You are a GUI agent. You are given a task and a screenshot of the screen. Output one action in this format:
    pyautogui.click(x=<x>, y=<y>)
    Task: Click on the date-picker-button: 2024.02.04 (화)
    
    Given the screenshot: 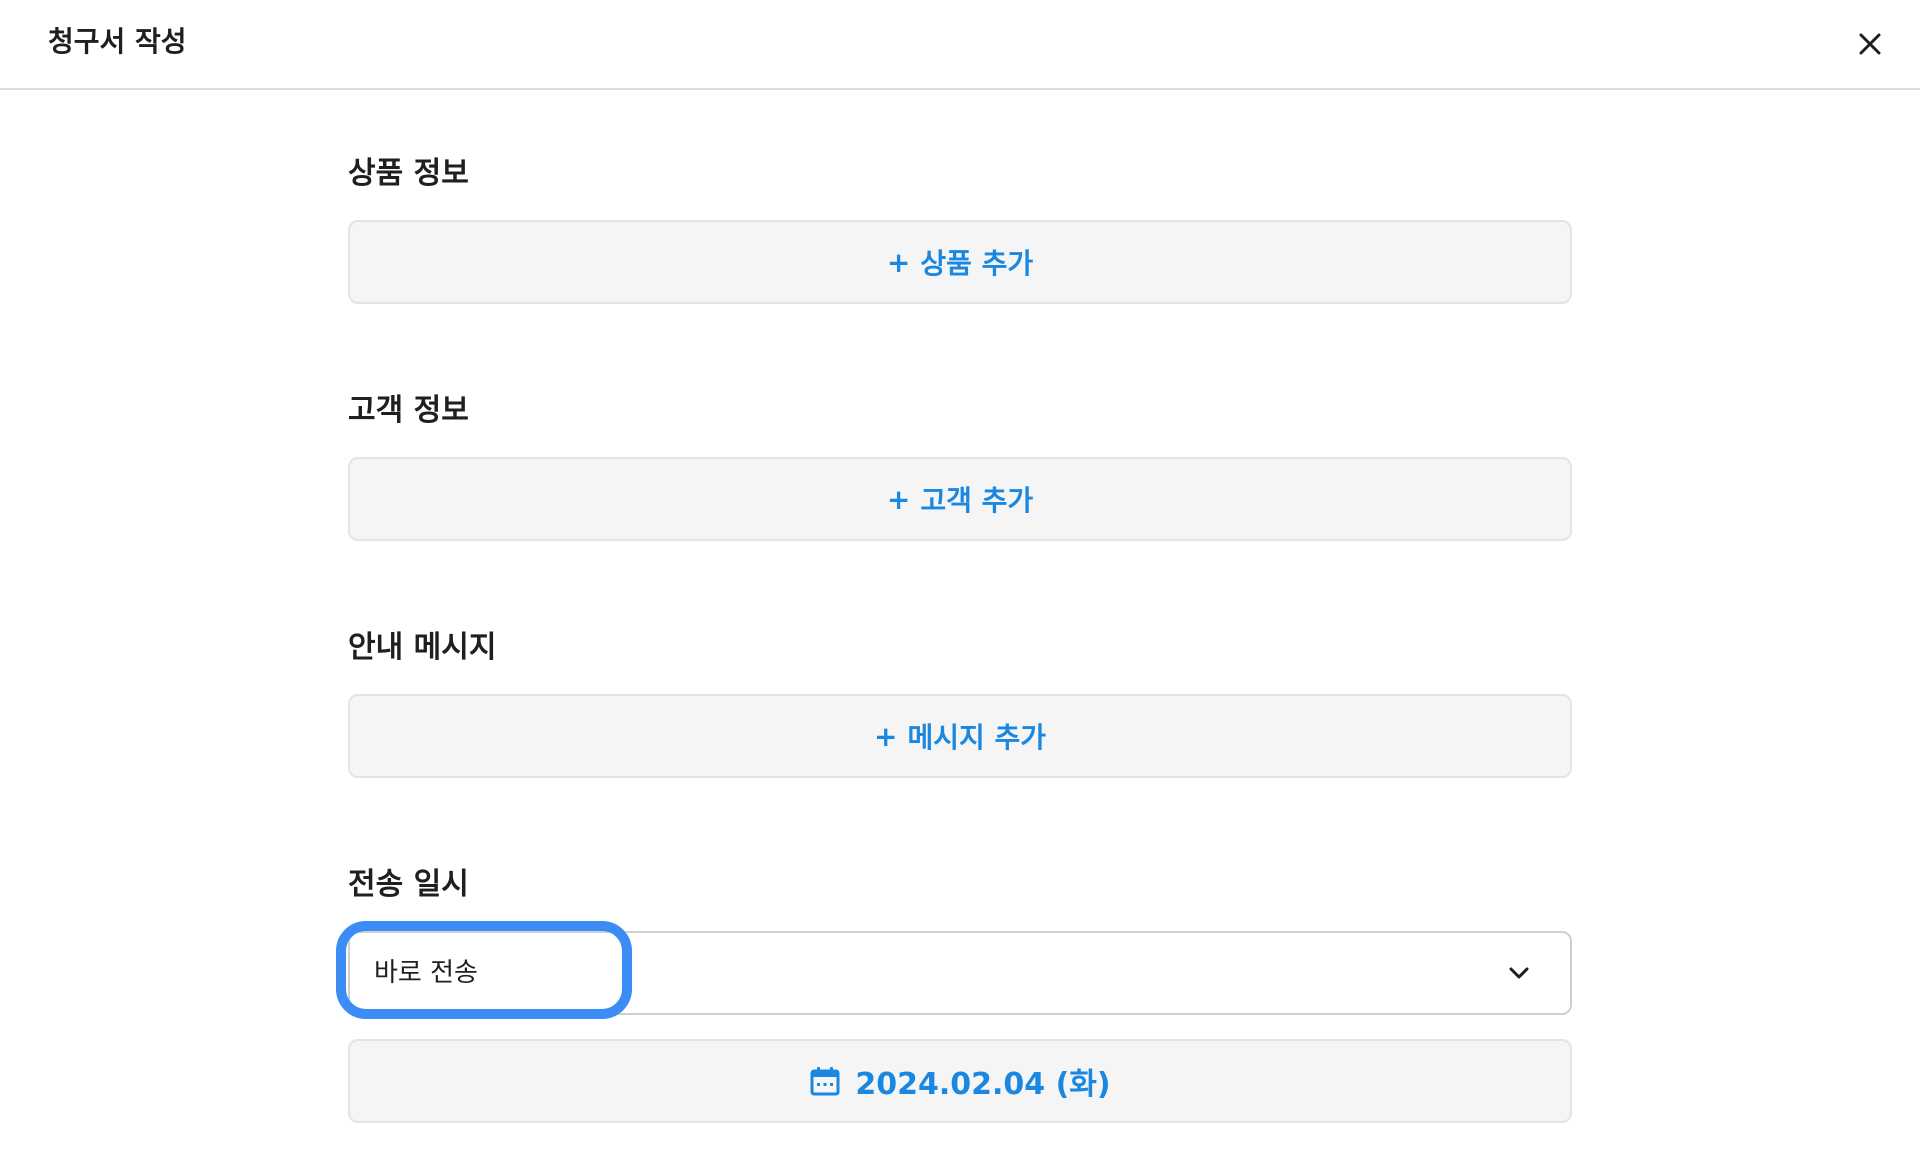 What is the action you would take?
    pyautogui.click(x=960, y=1081)
    